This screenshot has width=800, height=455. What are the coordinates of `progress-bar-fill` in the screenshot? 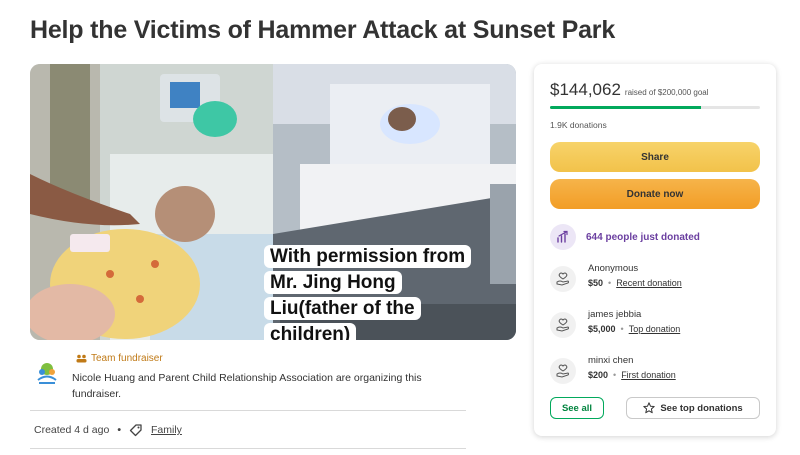 It's located at (626, 107).